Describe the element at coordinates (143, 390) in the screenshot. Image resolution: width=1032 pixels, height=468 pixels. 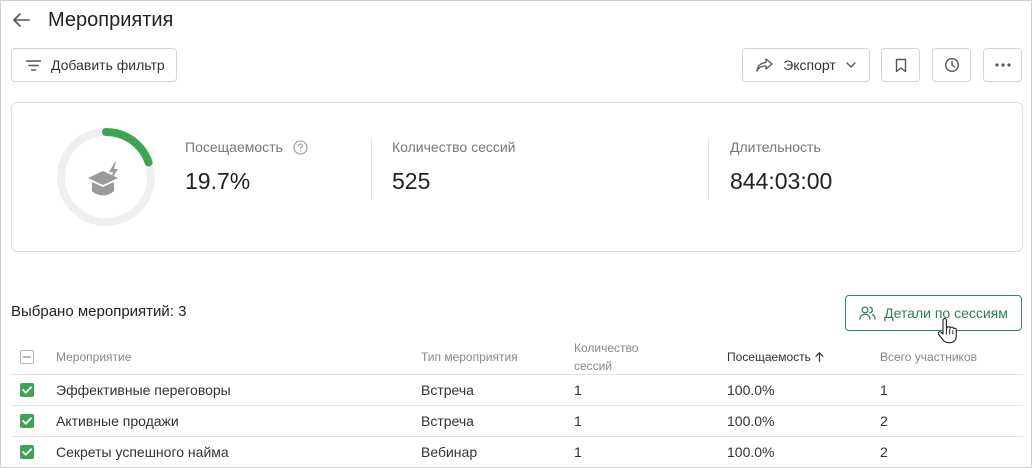
I see `event-name: Эффективные переговоры` at that location.